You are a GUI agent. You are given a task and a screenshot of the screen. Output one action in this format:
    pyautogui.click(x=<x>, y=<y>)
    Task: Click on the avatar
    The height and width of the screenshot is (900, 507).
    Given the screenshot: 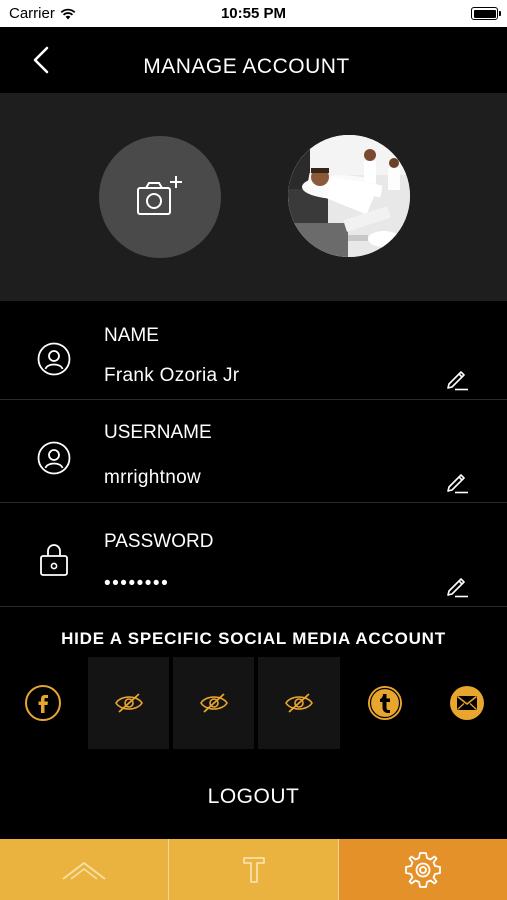 What is the action you would take?
    pyautogui.click(x=349, y=196)
    